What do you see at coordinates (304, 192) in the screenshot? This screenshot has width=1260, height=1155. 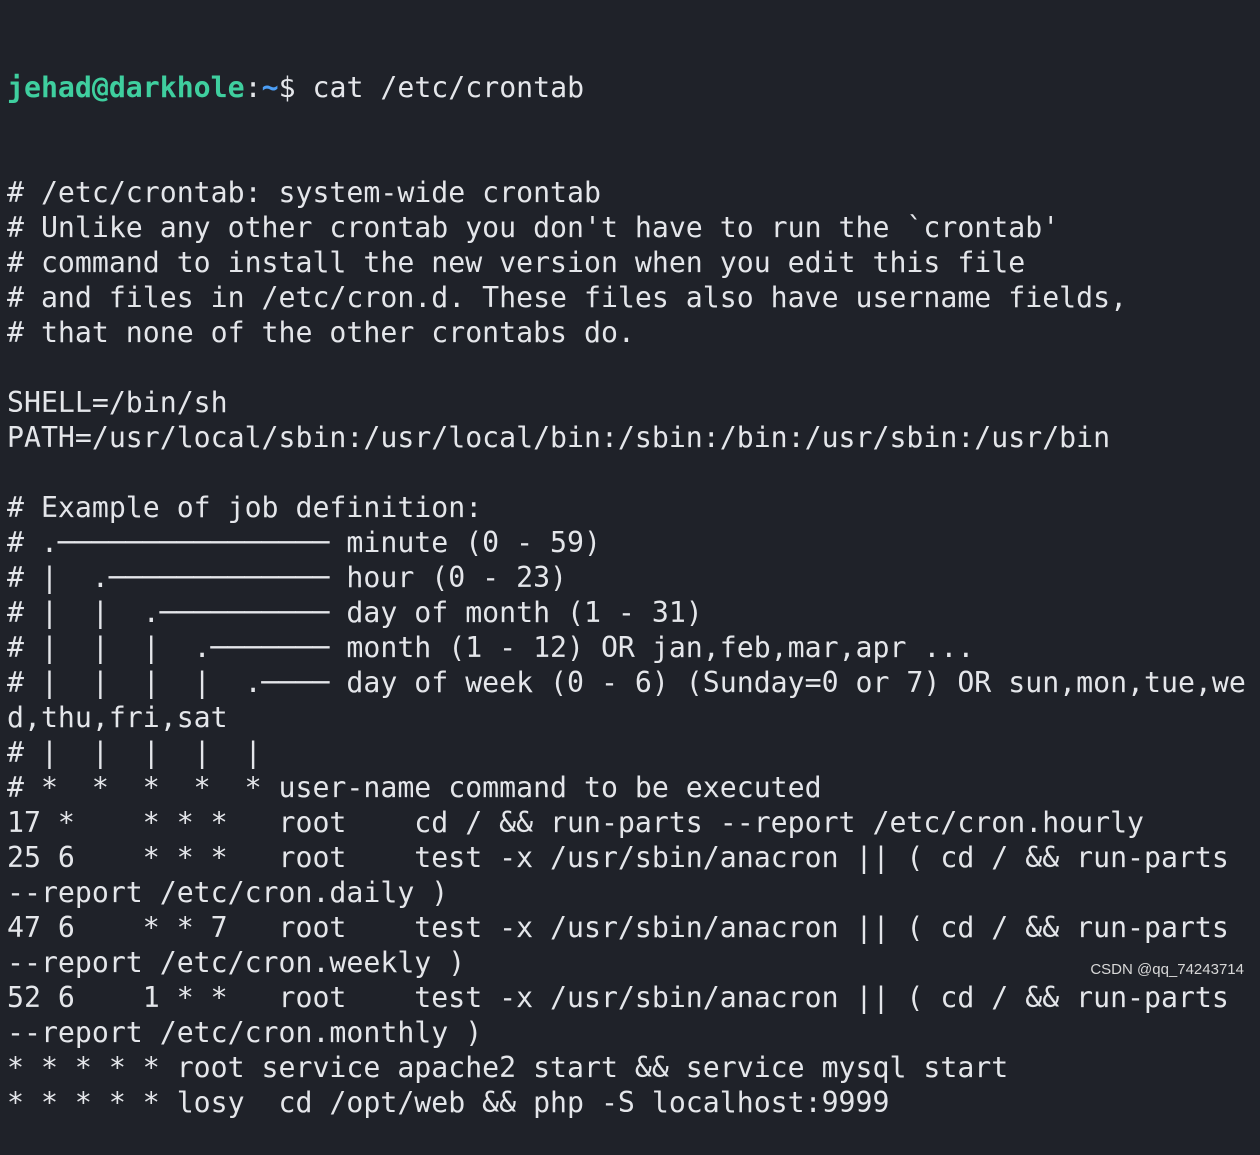 I see `output-line: # /etc/crontab: system-wide crontab` at bounding box center [304, 192].